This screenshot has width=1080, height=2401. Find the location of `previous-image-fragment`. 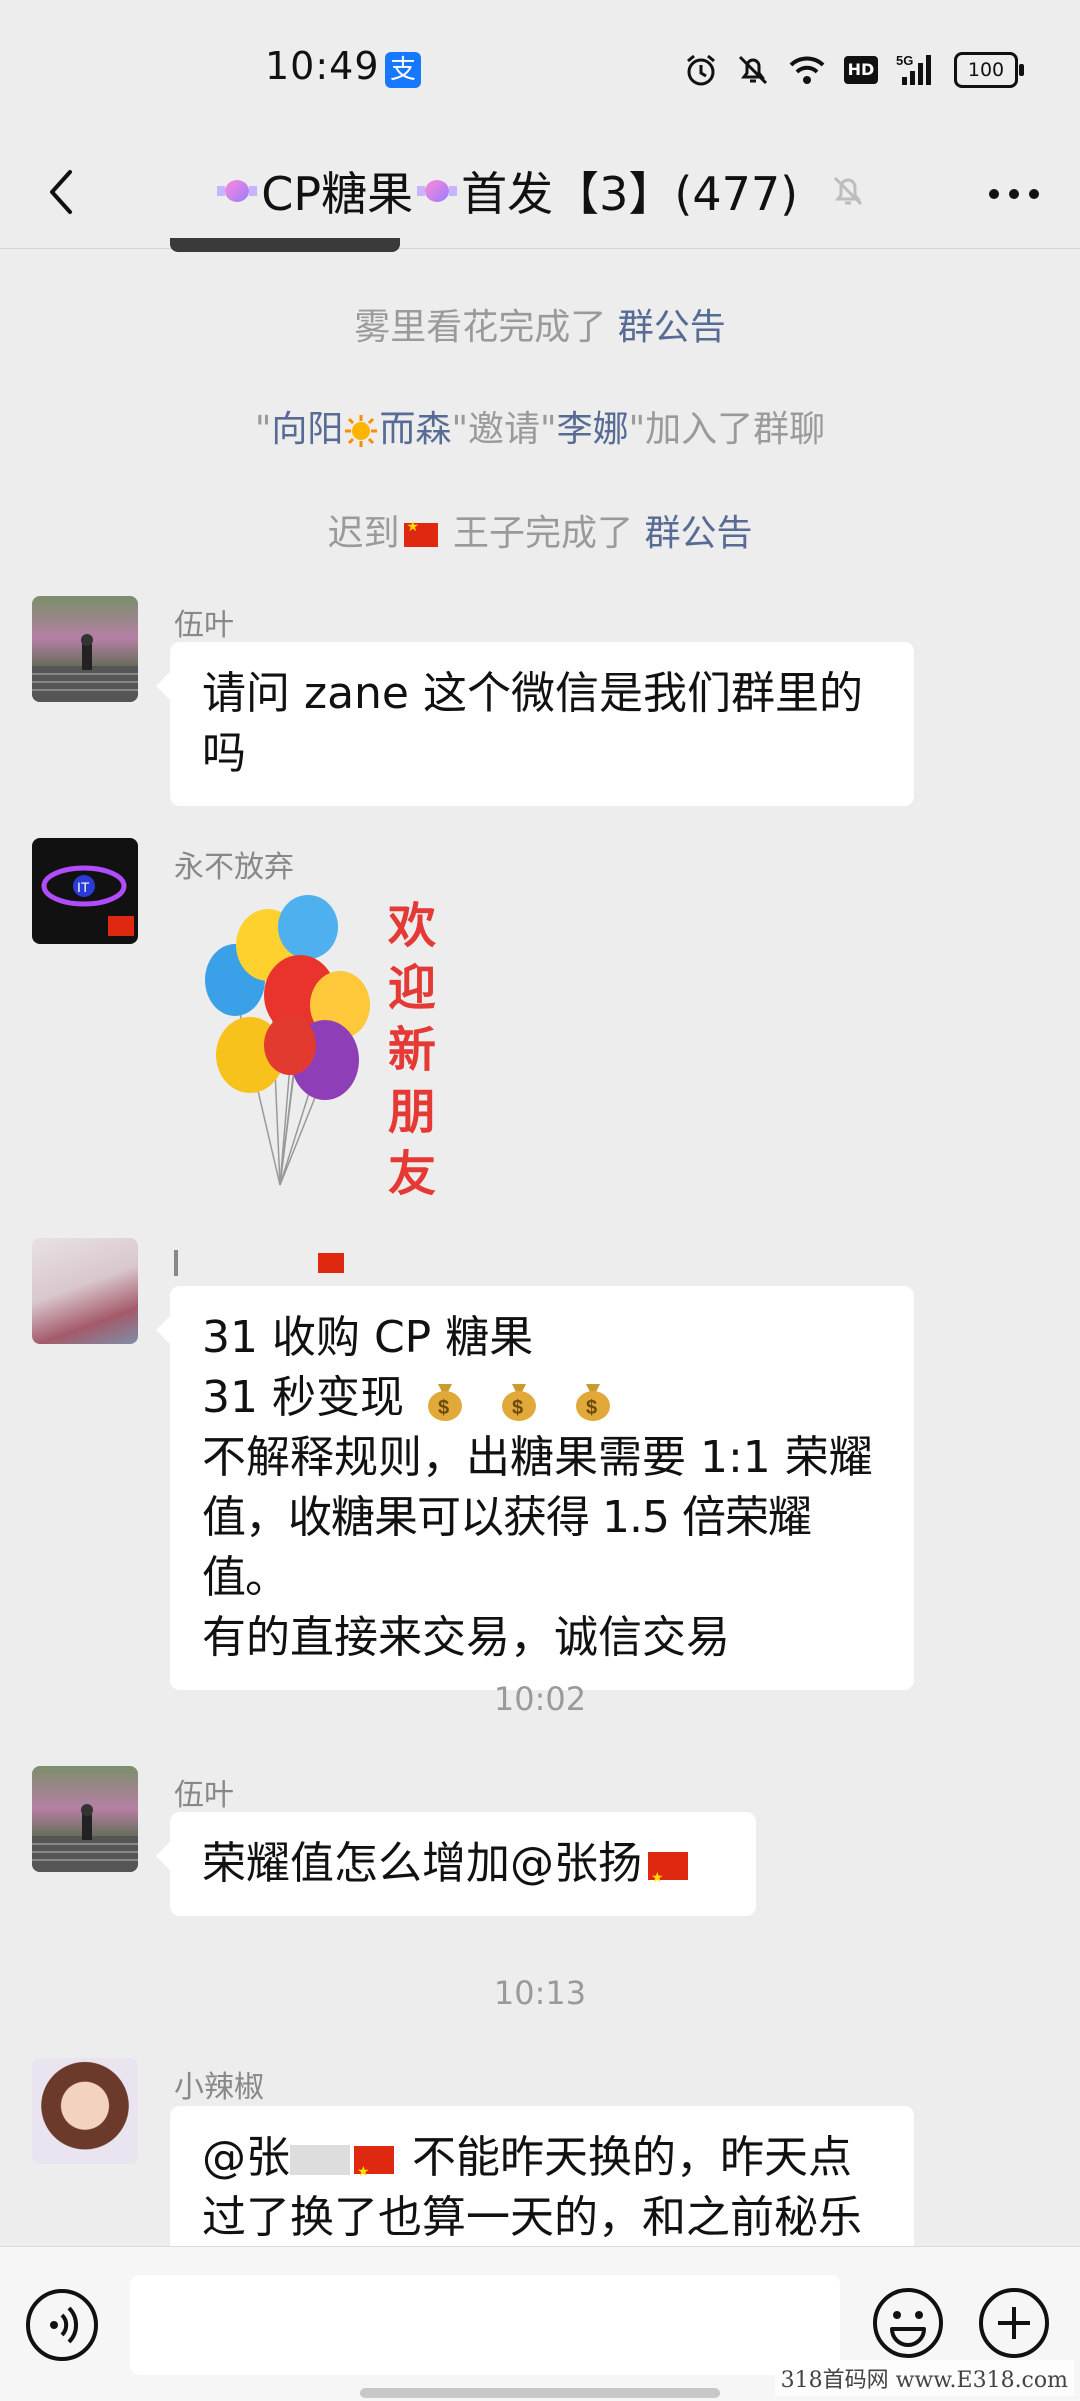

previous-image-fragment is located at coordinates (285, 245).